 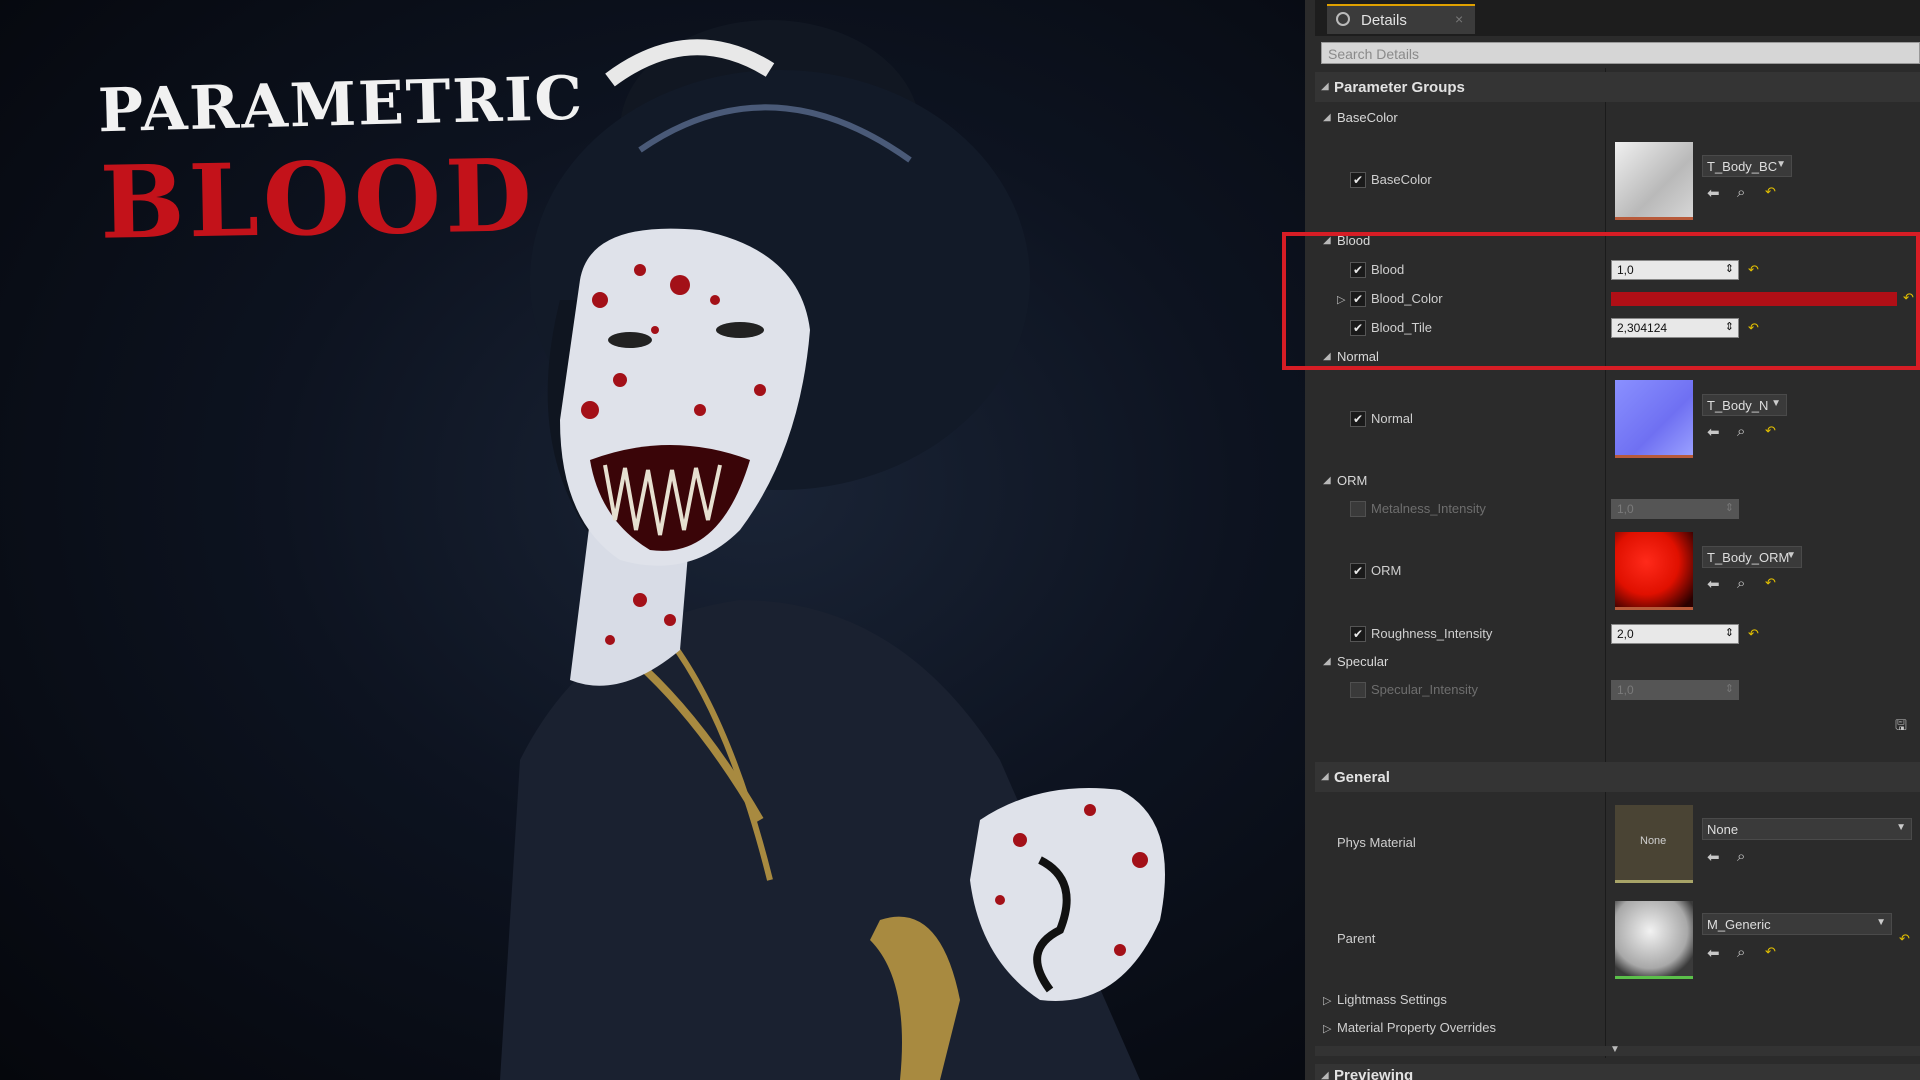 What do you see at coordinates (1352, 480) in the screenshot?
I see `category-orm: ORM` at bounding box center [1352, 480].